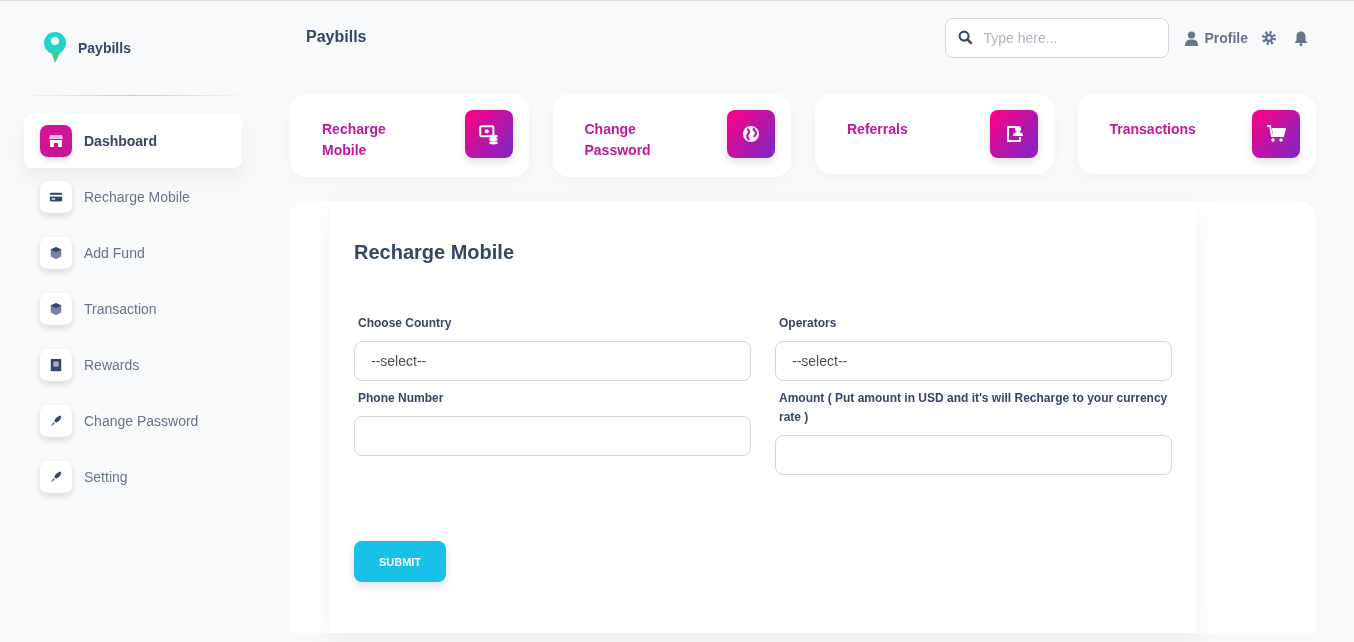 This screenshot has width=1354, height=642. What do you see at coordinates (133, 421) in the screenshot?
I see `sidebar-item: Change Password` at bounding box center [133, 421].